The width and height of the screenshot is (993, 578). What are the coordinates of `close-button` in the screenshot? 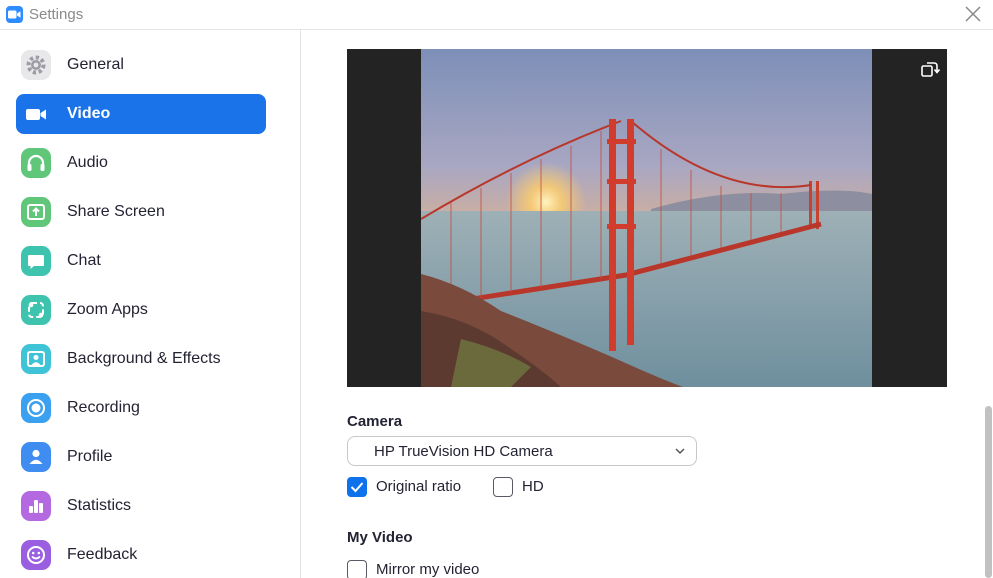 It's located at (973, 14).